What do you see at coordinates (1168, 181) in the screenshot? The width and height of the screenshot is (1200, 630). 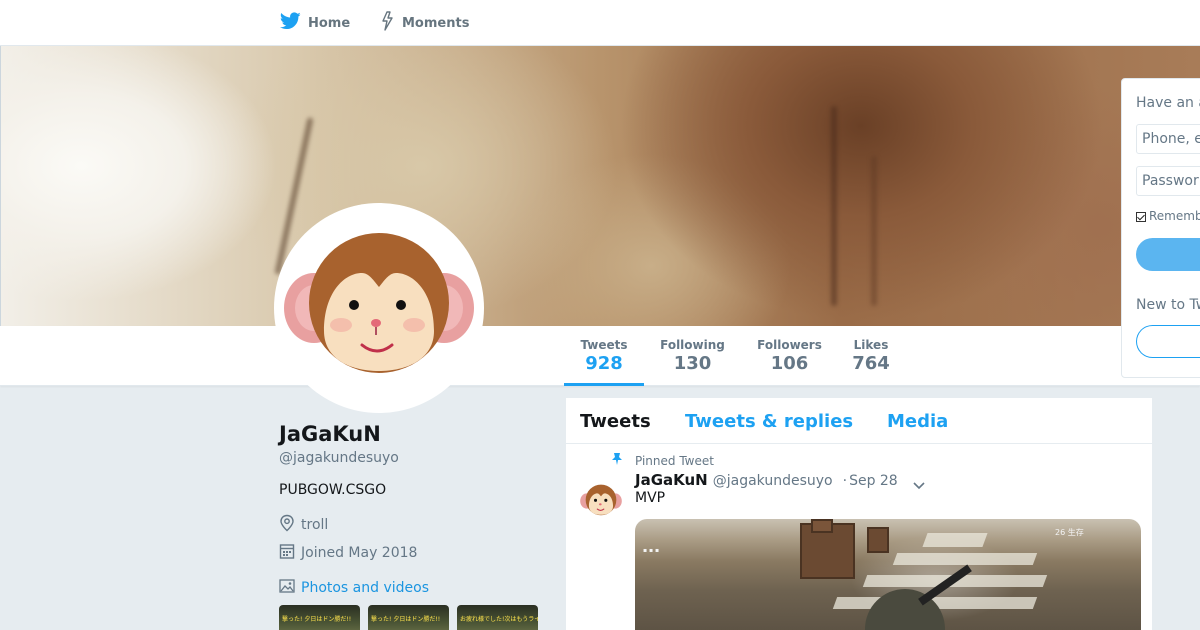 I see `login-password-input: Passwor` at bounding box center [1168, 181].